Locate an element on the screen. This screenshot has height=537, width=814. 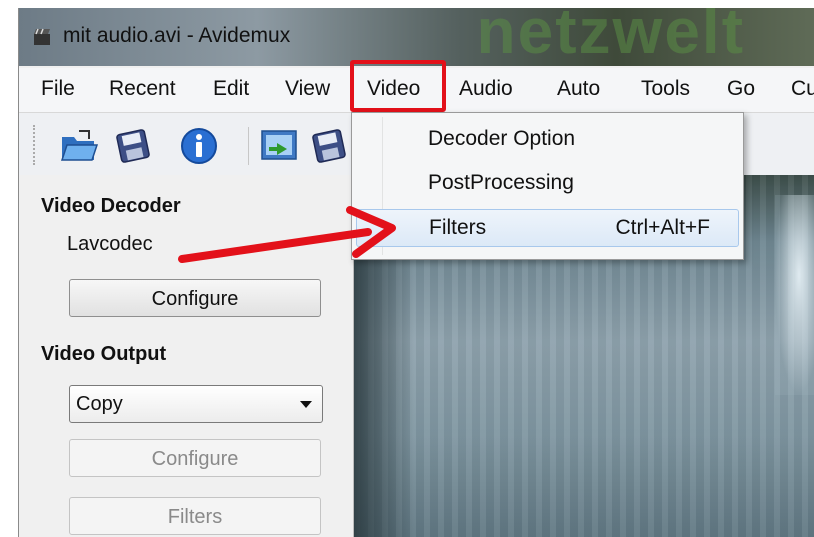
menu-view: View is located at coordinates (307, 89).